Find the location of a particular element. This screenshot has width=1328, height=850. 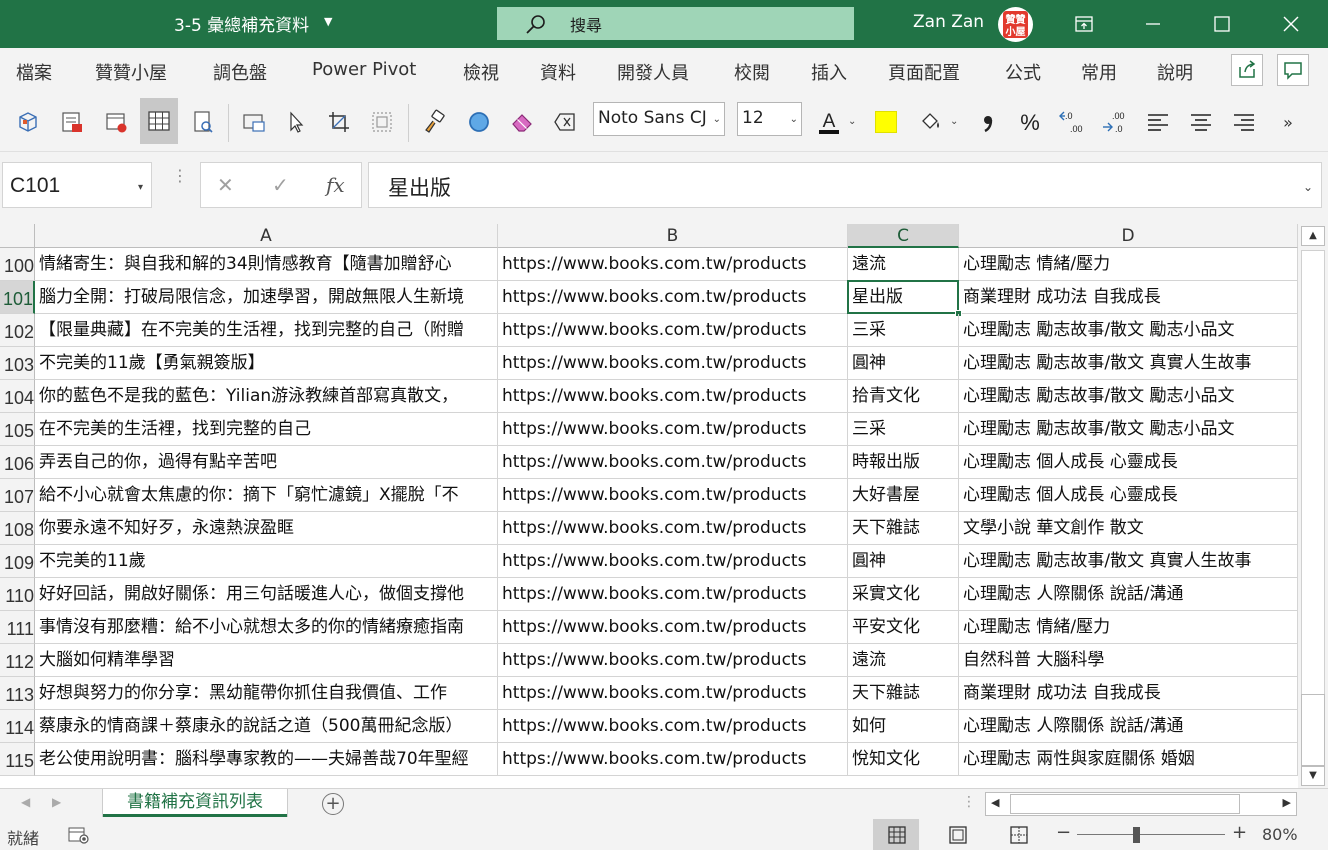

zoom-slider-thumb is located at coordinates (1136, 835).